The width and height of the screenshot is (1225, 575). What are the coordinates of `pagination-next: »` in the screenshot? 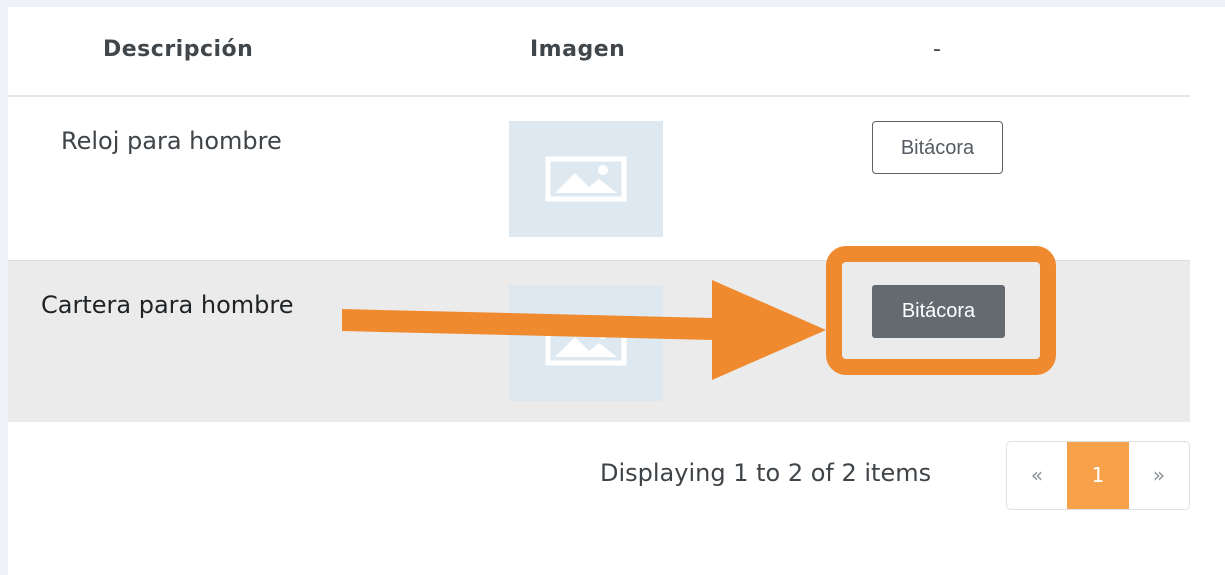 It's located at (1159, 475).